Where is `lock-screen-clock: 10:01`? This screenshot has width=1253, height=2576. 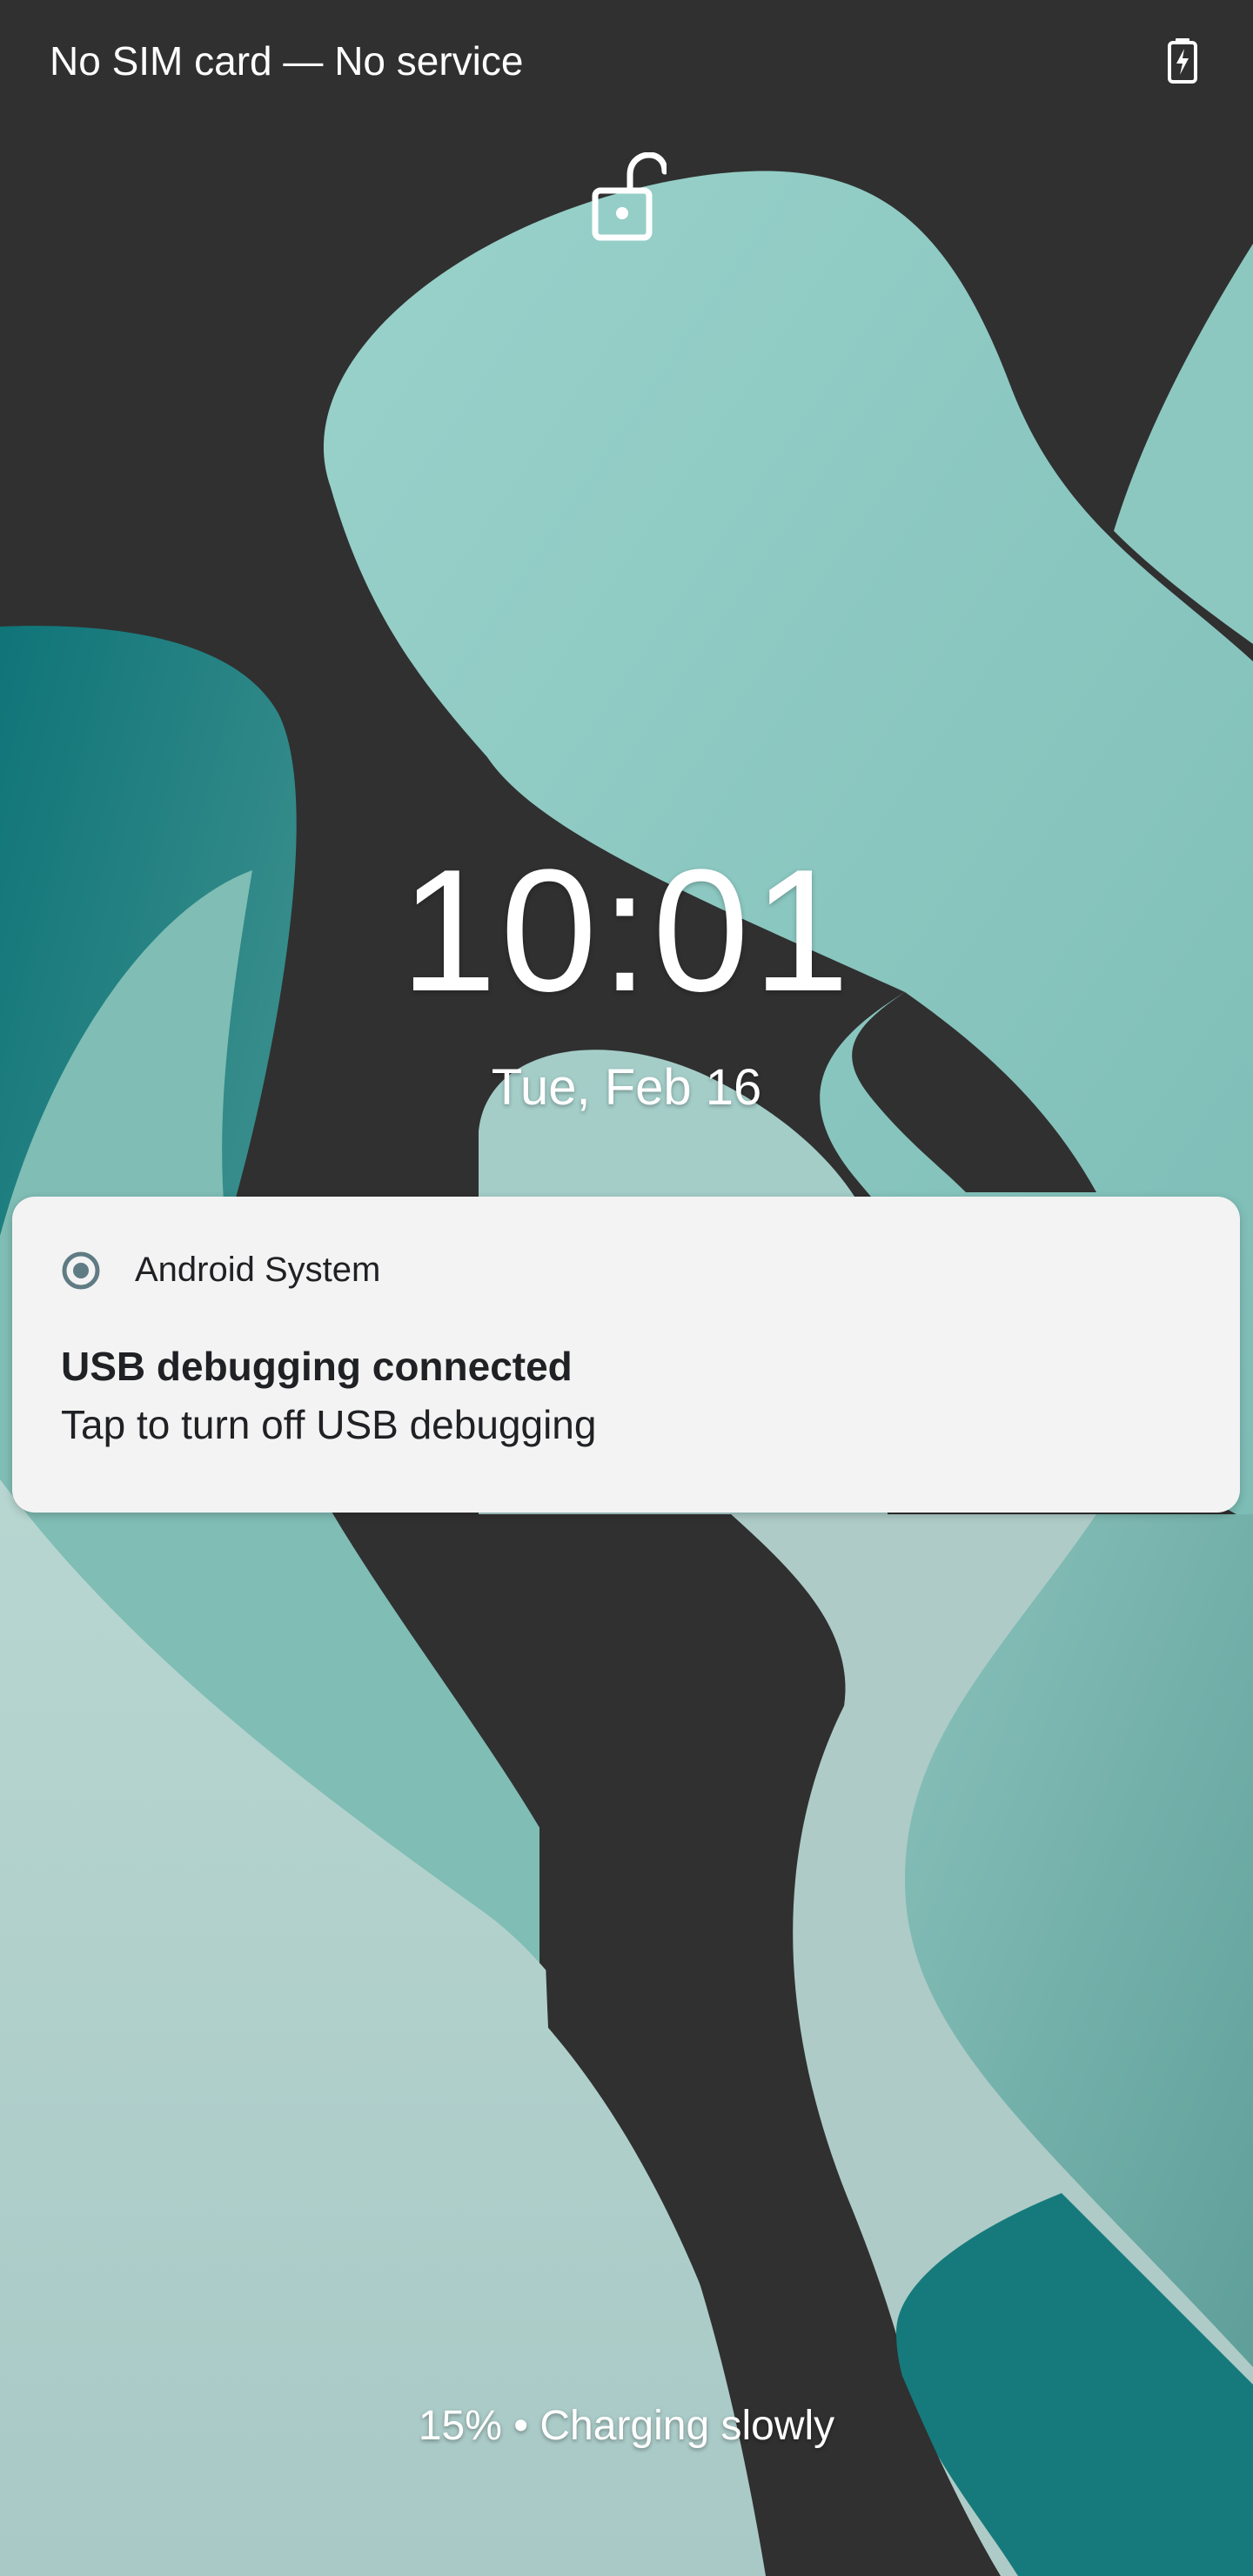 lock-screen-clock: 10:01 is located at coordinates (626, 931).